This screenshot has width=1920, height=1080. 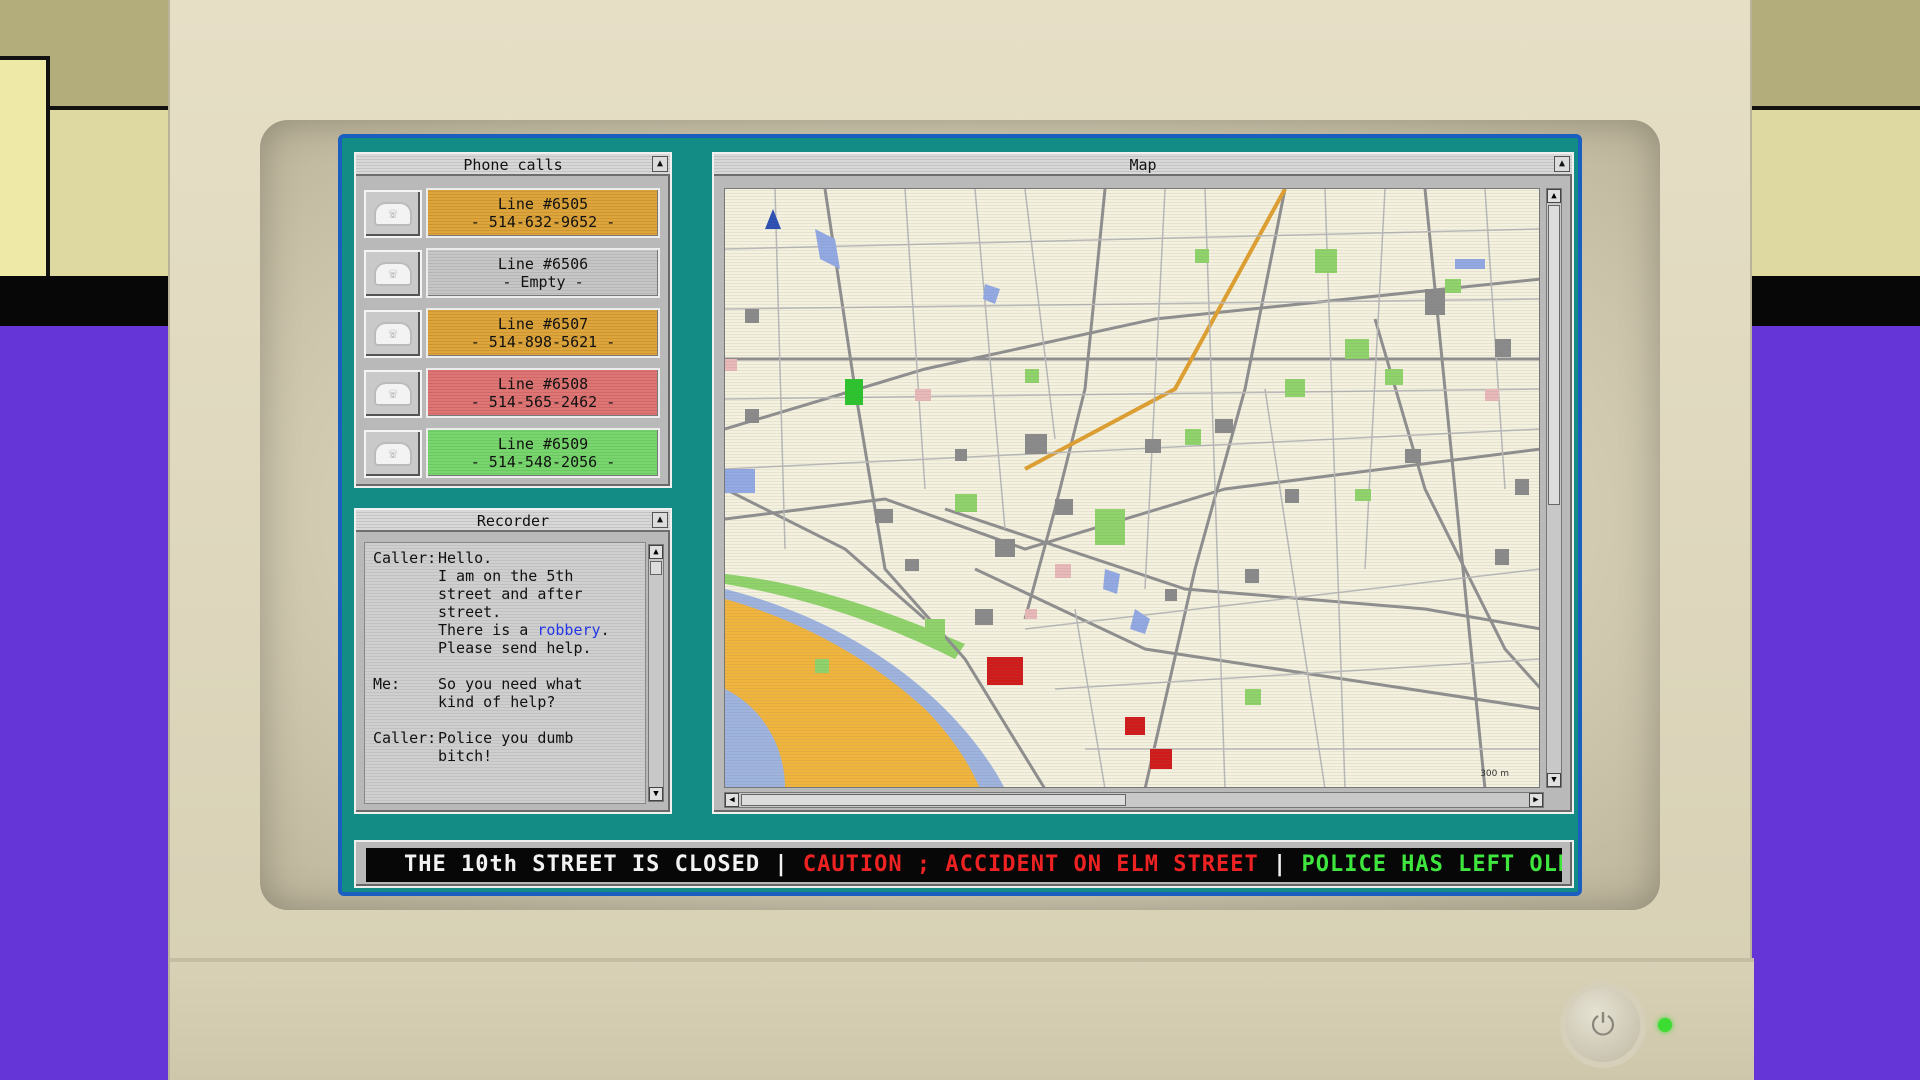 I want to click on map-horizontal-scrollbar: ◀ ▶, so click(x=1134, y=800).